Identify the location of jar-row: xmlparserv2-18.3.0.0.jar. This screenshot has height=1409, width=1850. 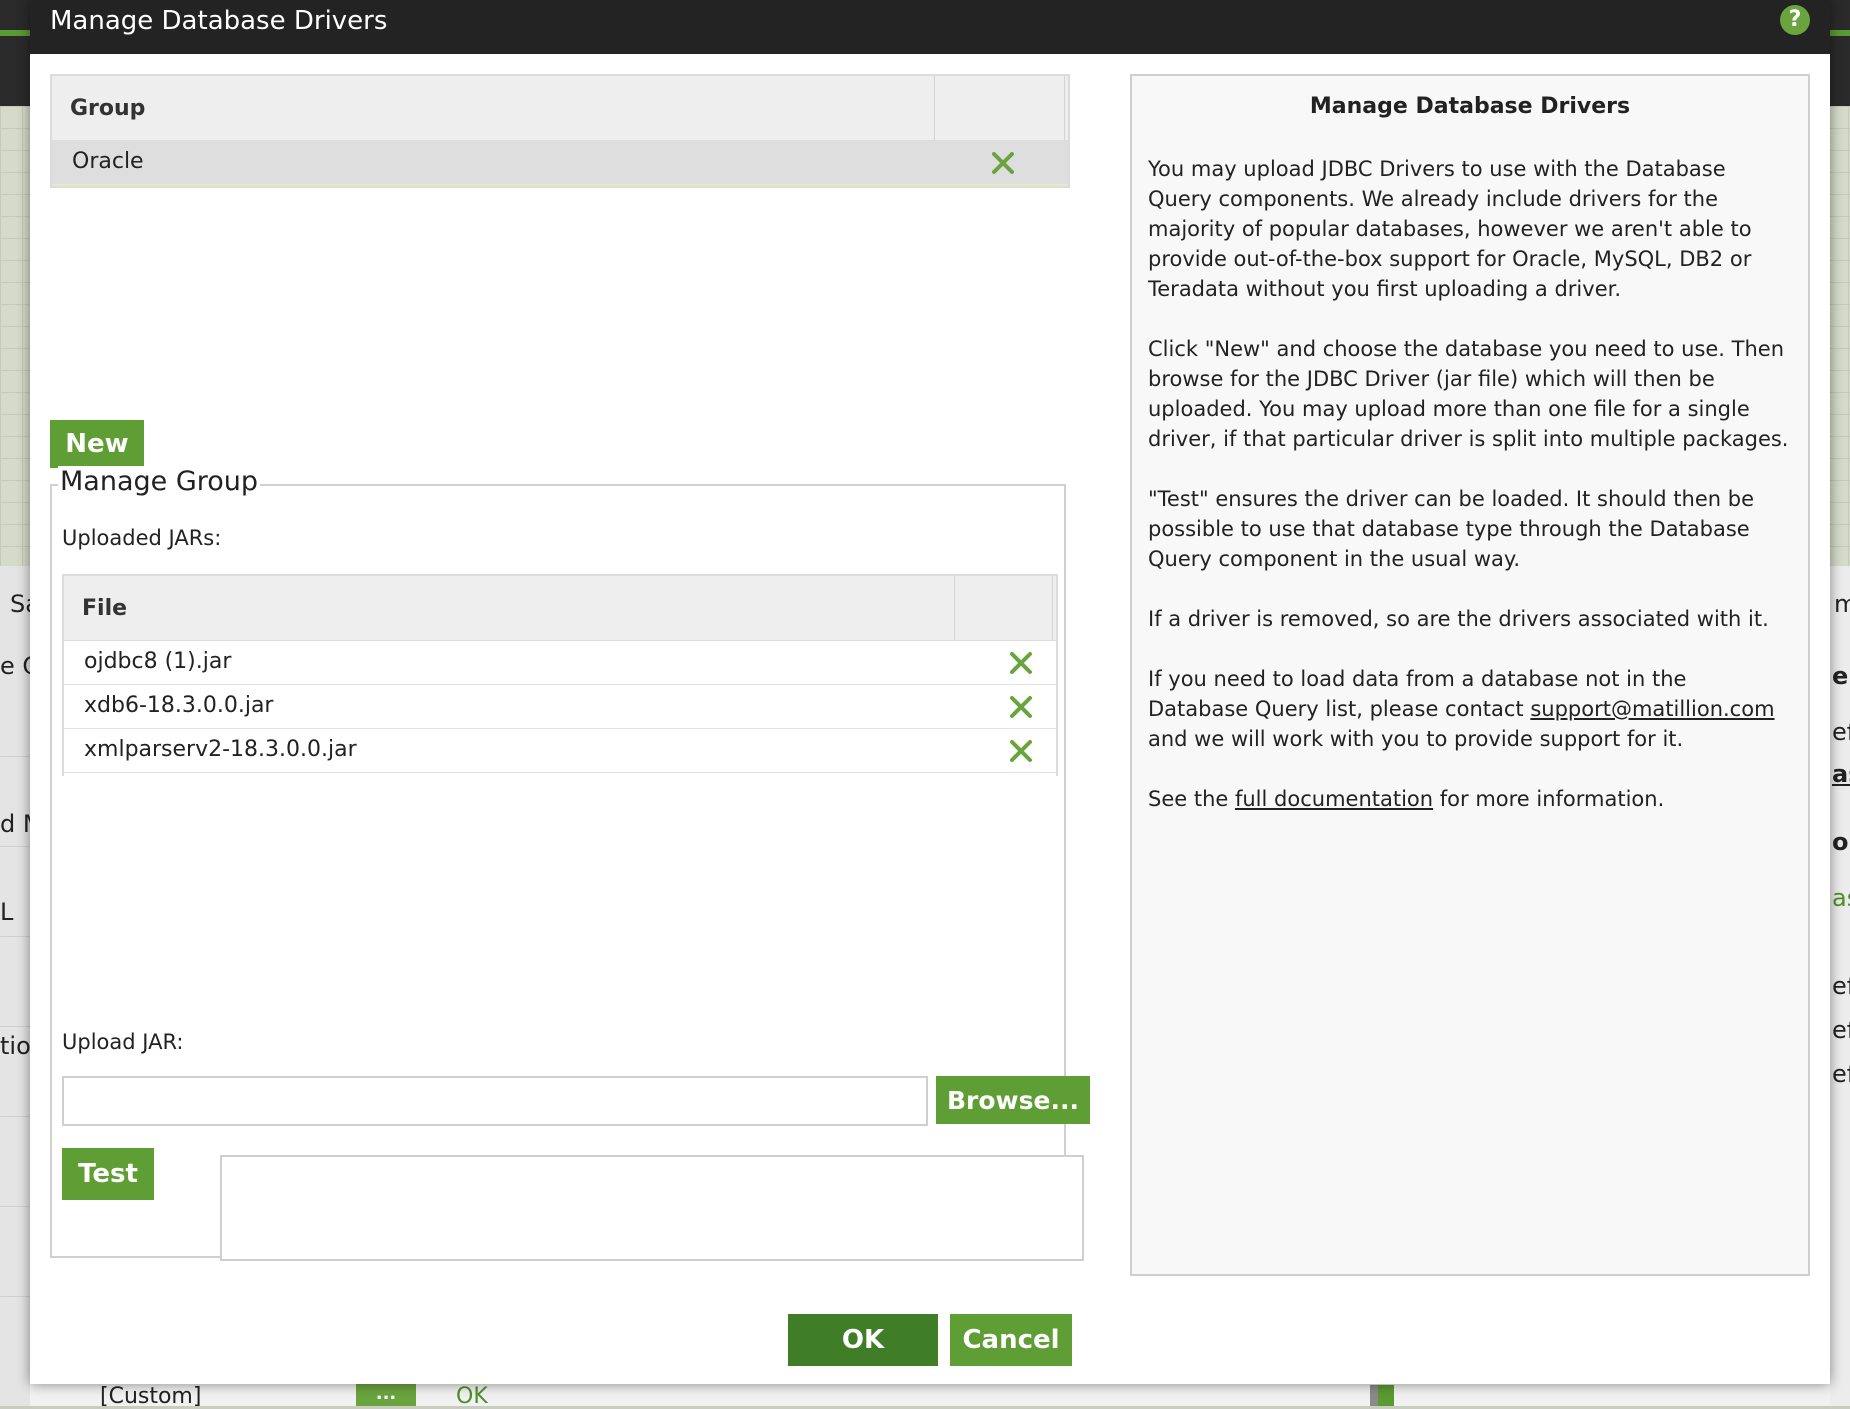
(560, 751).